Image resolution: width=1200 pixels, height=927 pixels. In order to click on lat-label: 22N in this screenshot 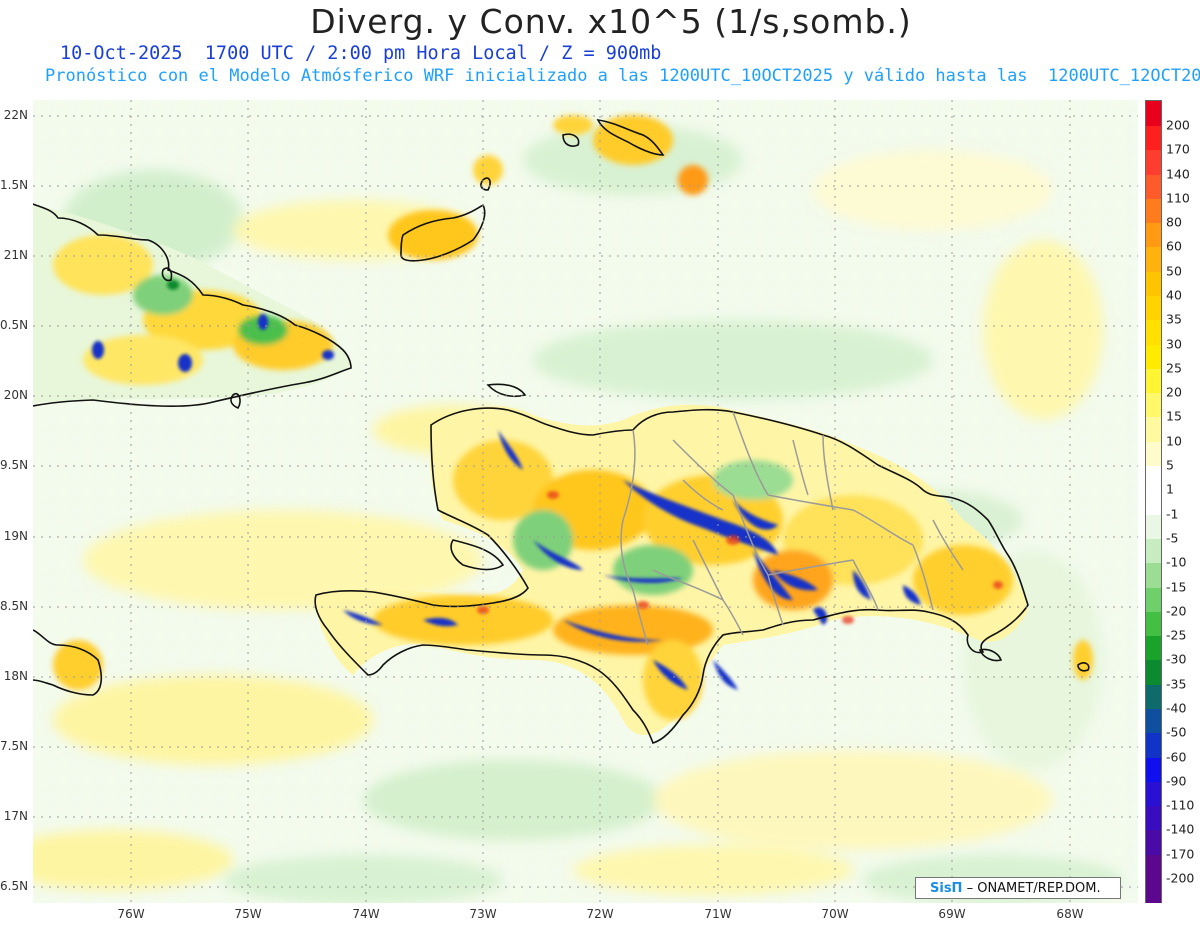, I will do `click(15, 115)`.